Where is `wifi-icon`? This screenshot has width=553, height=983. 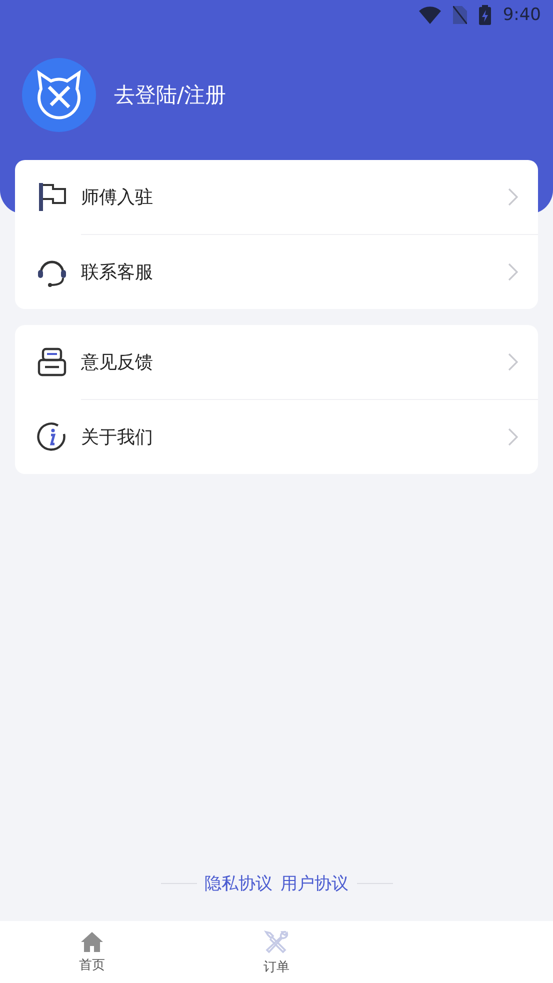 wifi-icon is located at coordinates (429, 15).